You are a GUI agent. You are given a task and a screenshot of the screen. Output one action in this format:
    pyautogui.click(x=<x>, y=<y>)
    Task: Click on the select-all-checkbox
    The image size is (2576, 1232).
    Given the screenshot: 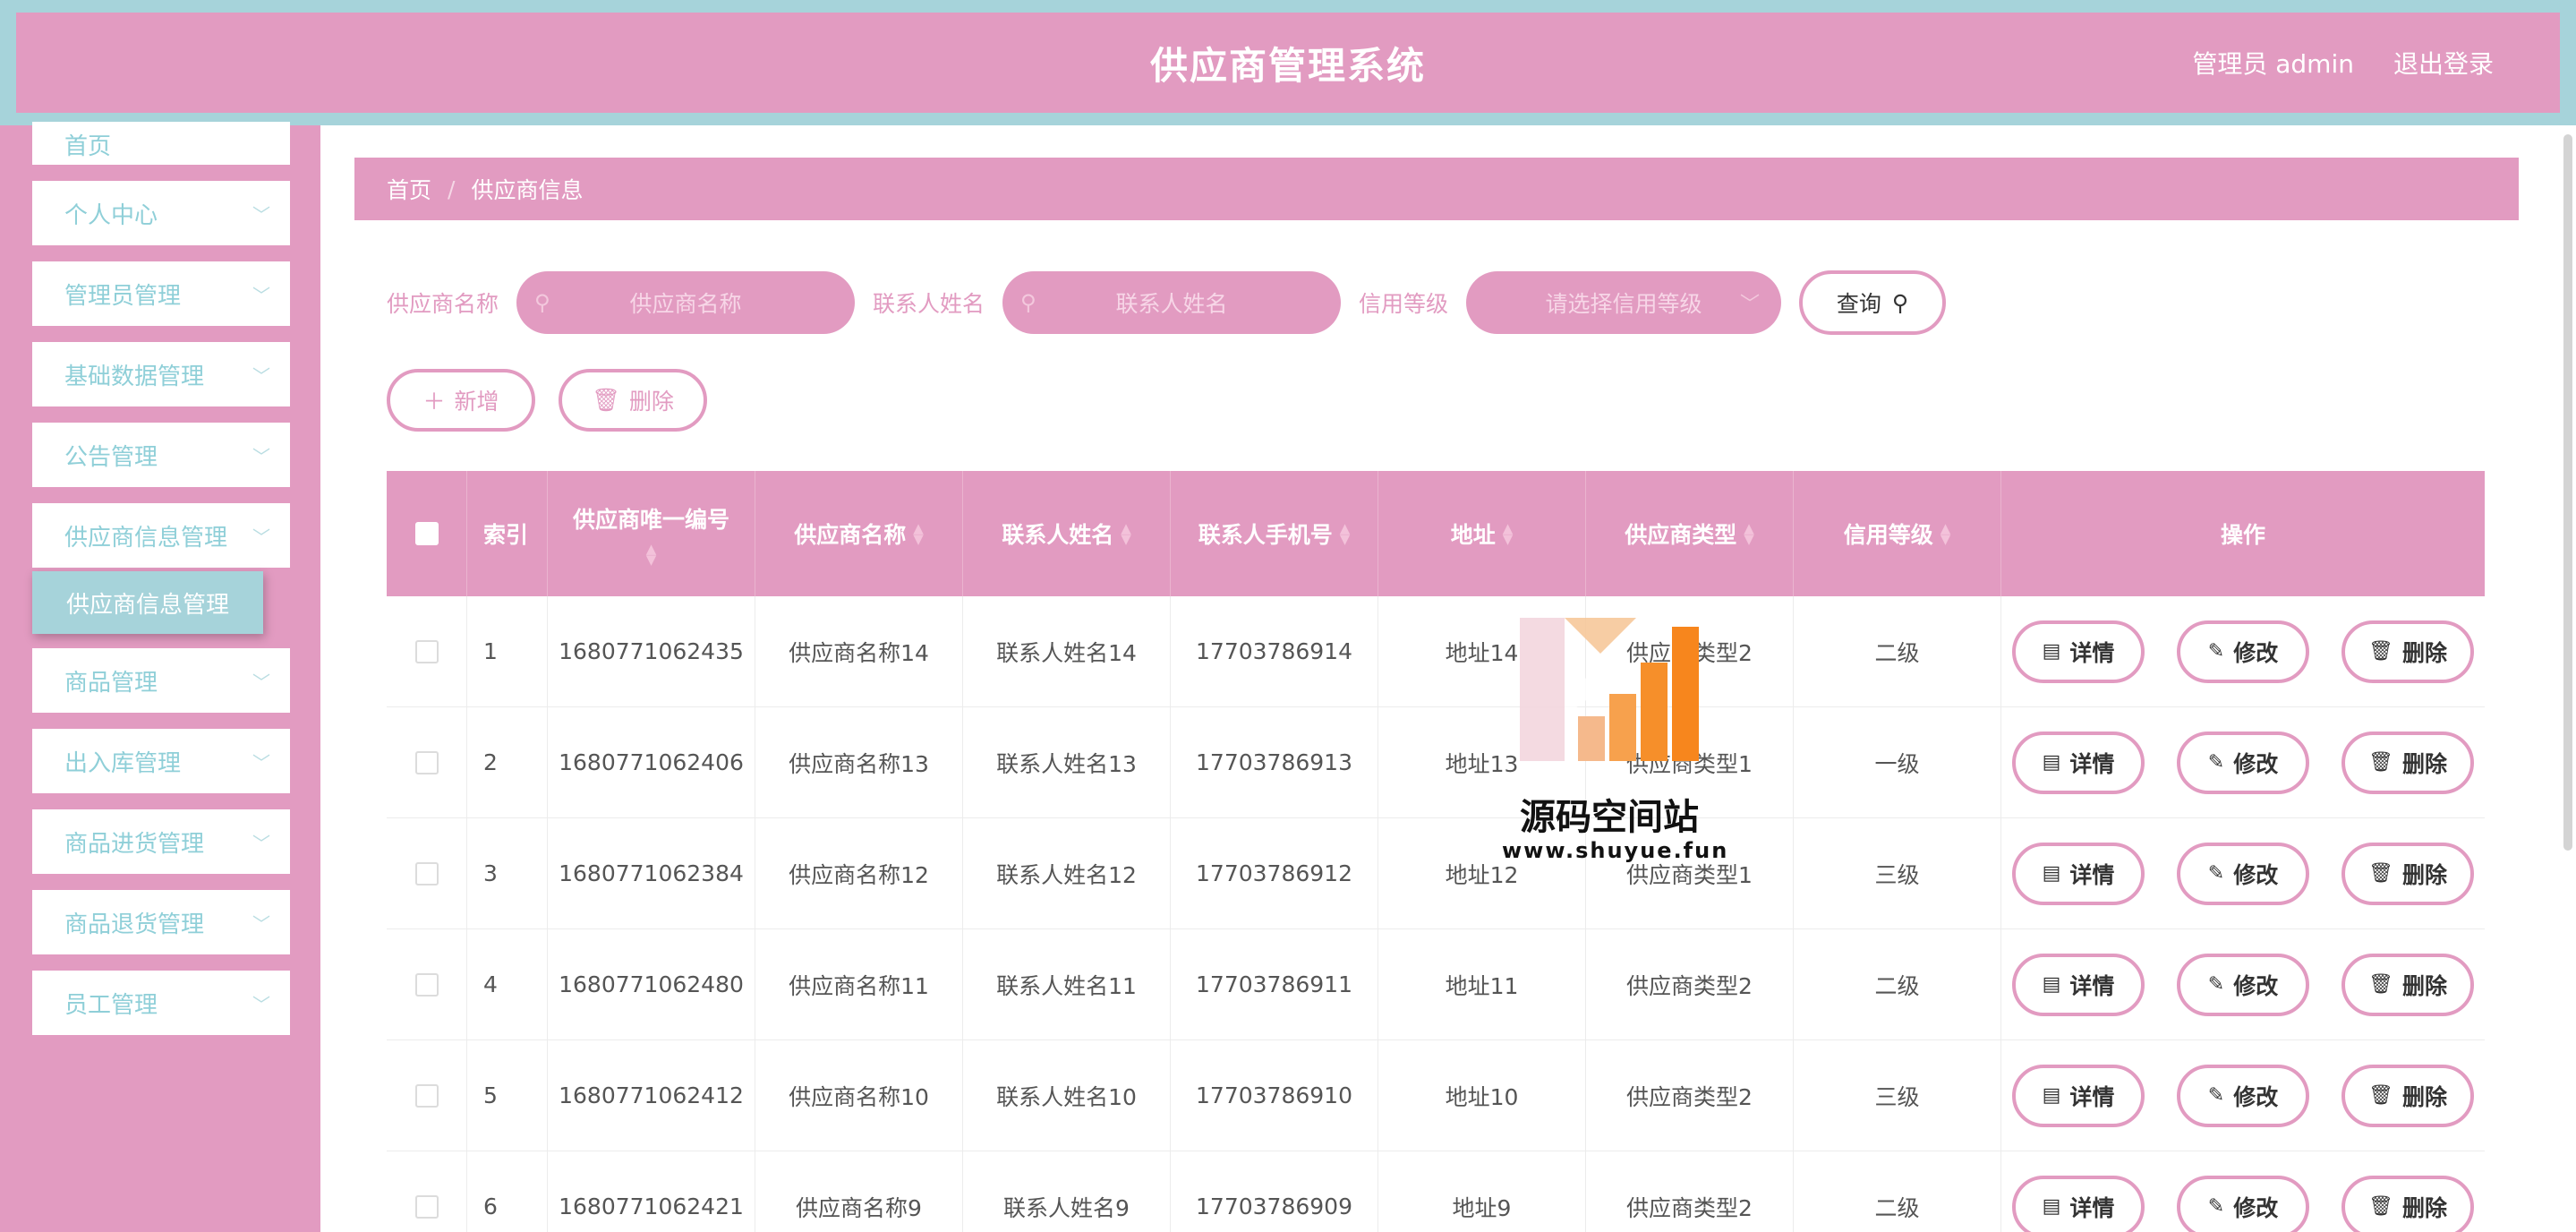 What is the action you would take?
    pyautogui.click(x=426, y=533)
    